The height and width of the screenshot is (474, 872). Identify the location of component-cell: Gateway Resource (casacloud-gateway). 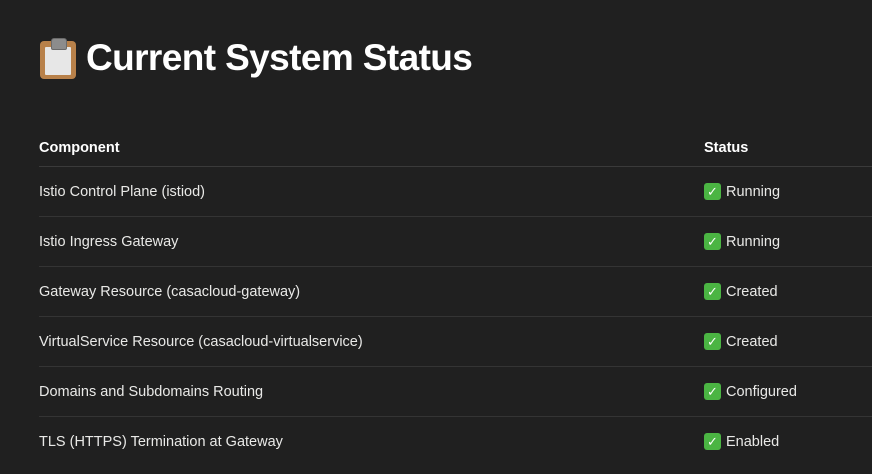
(170, 291).